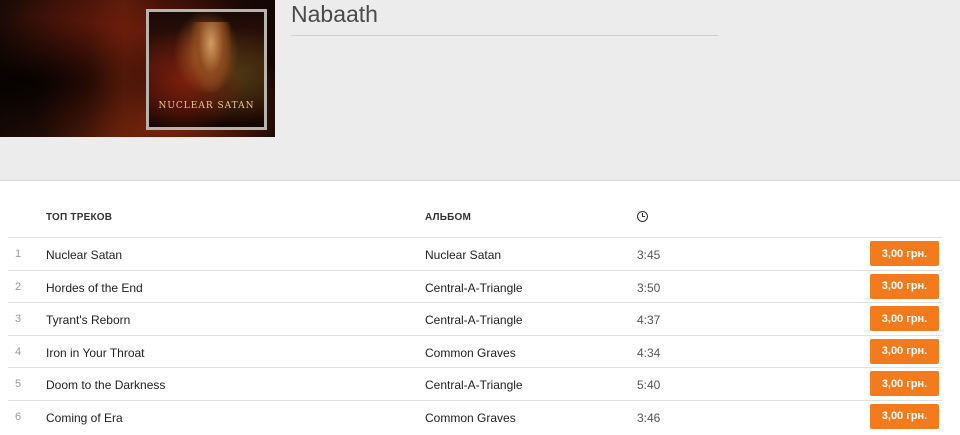  I want to click on track-number: 2, so click(18, 286).